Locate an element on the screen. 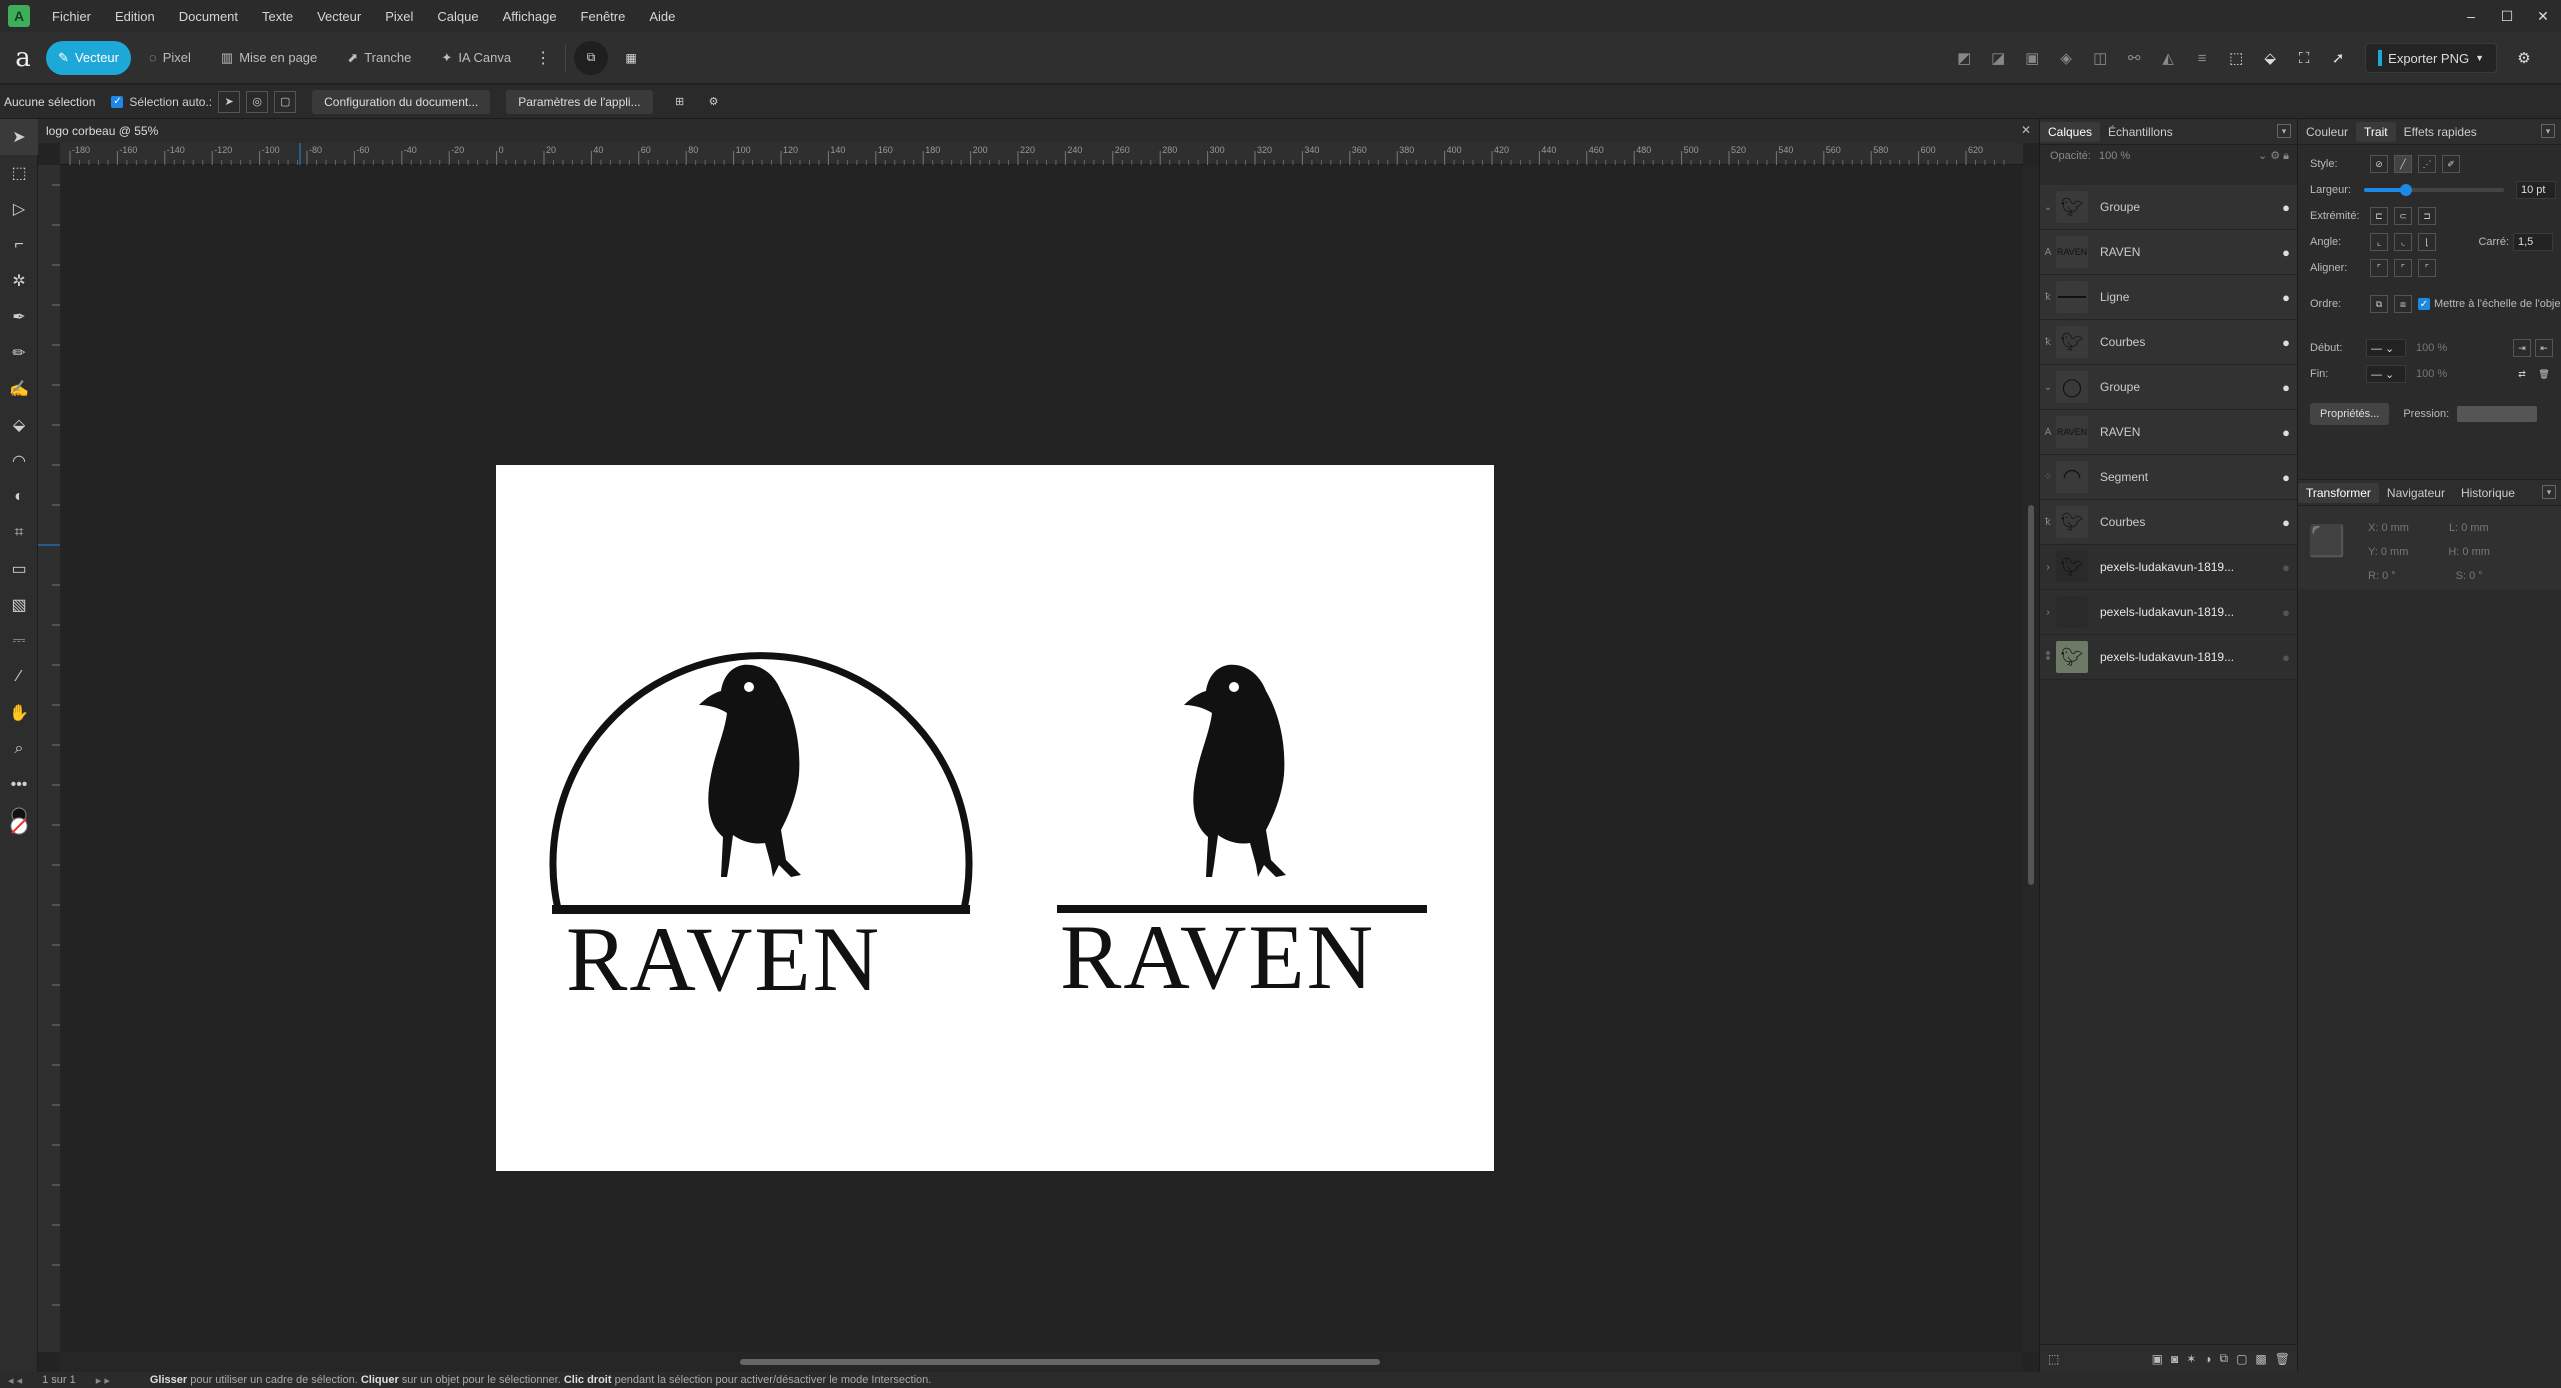  grid-view-button: ▦ is located at coordinates (631, 58).